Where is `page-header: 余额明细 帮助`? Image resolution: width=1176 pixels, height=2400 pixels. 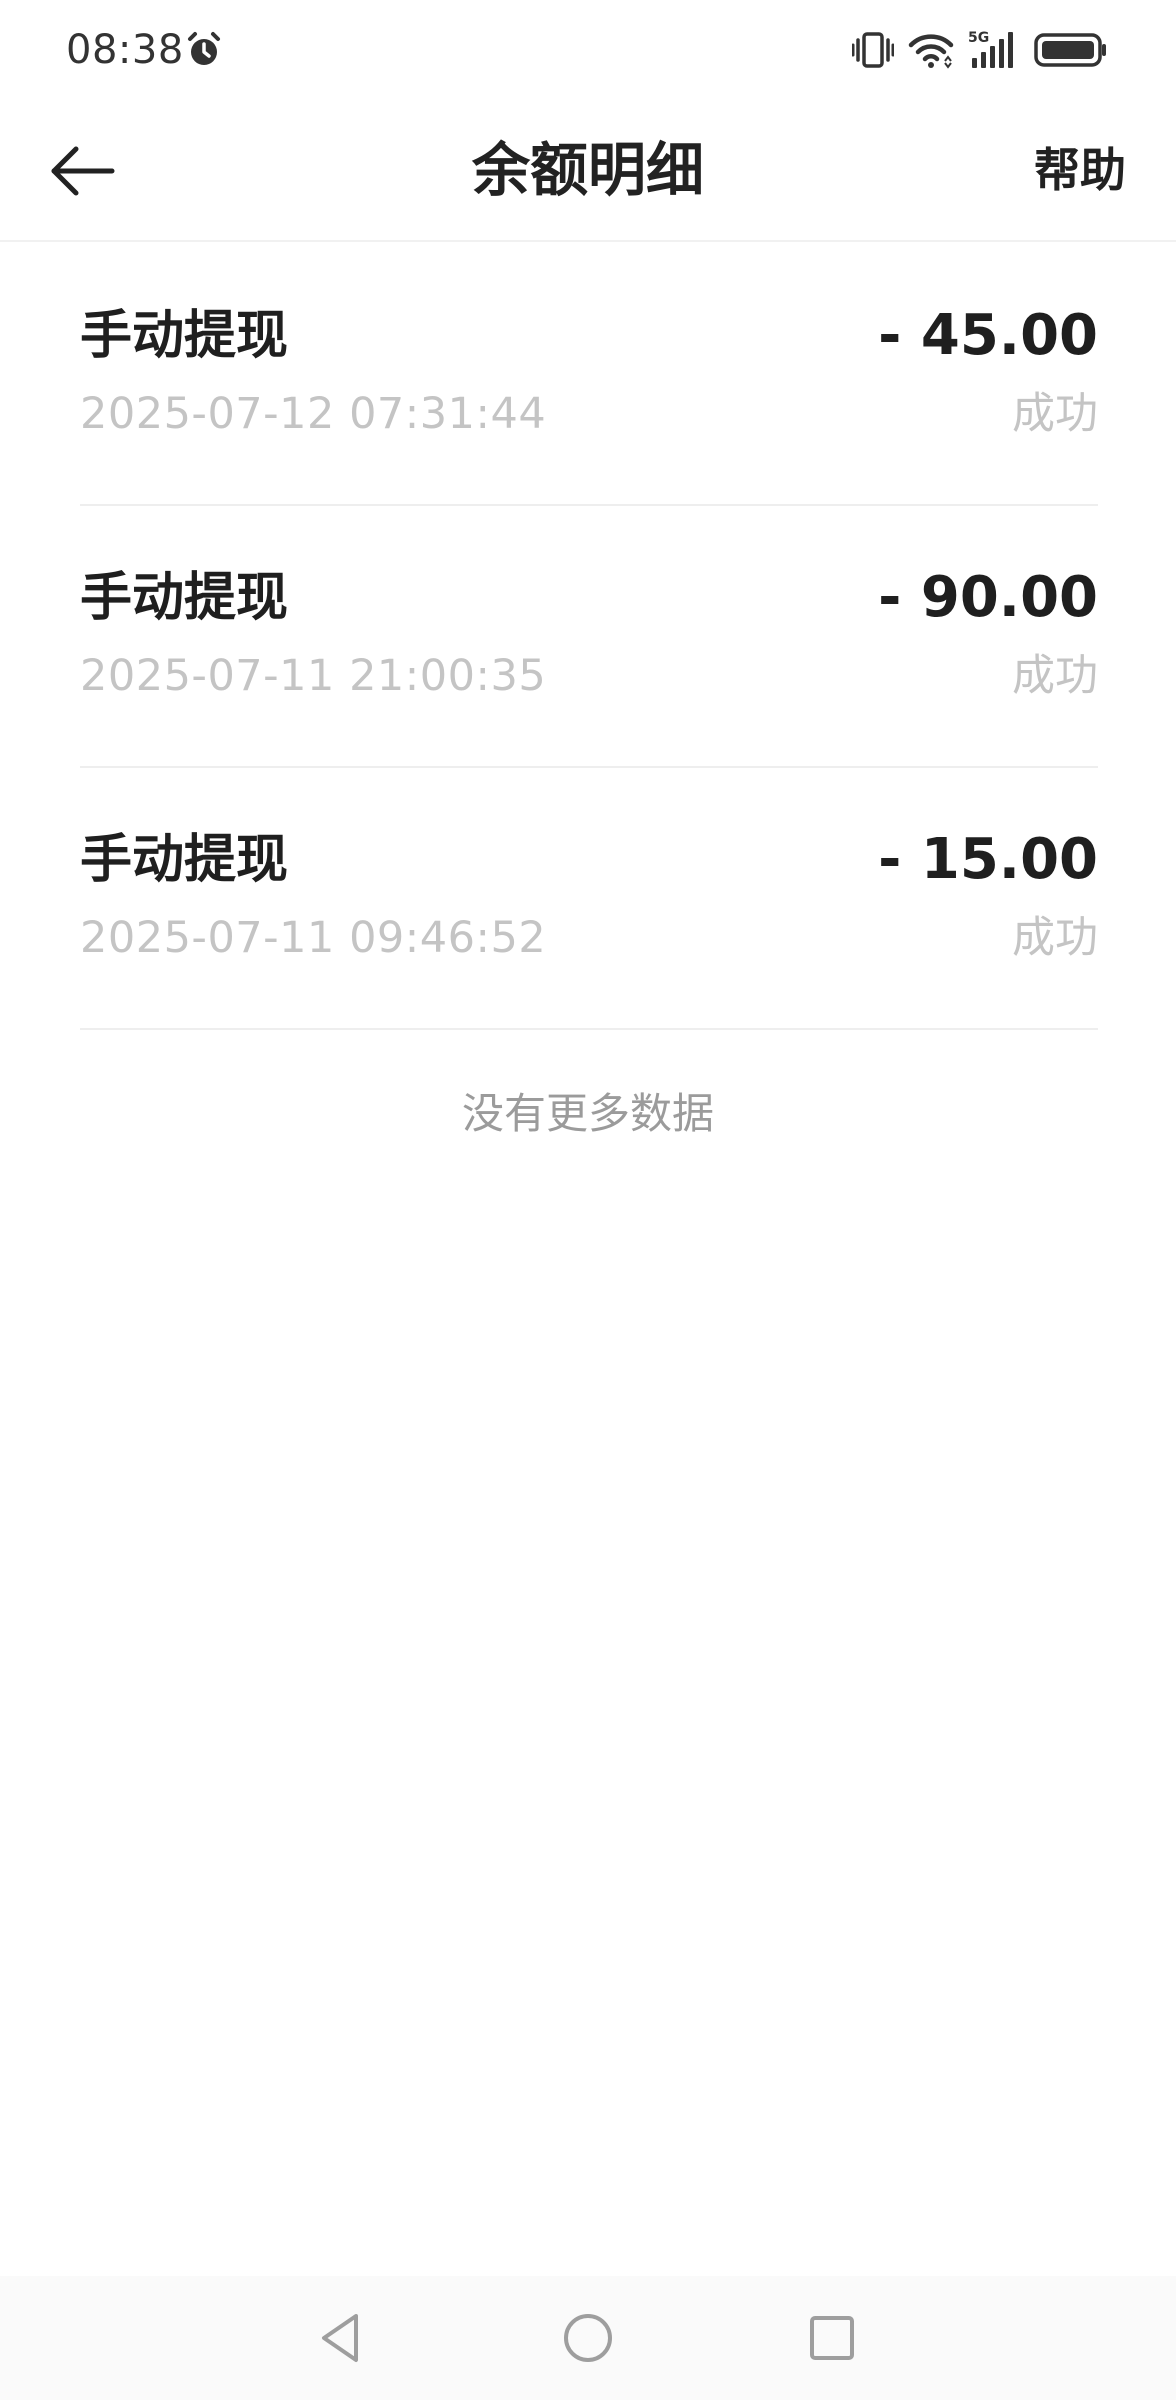
page-header: 余额明细 帮助 is located at coordinates (588, 171).